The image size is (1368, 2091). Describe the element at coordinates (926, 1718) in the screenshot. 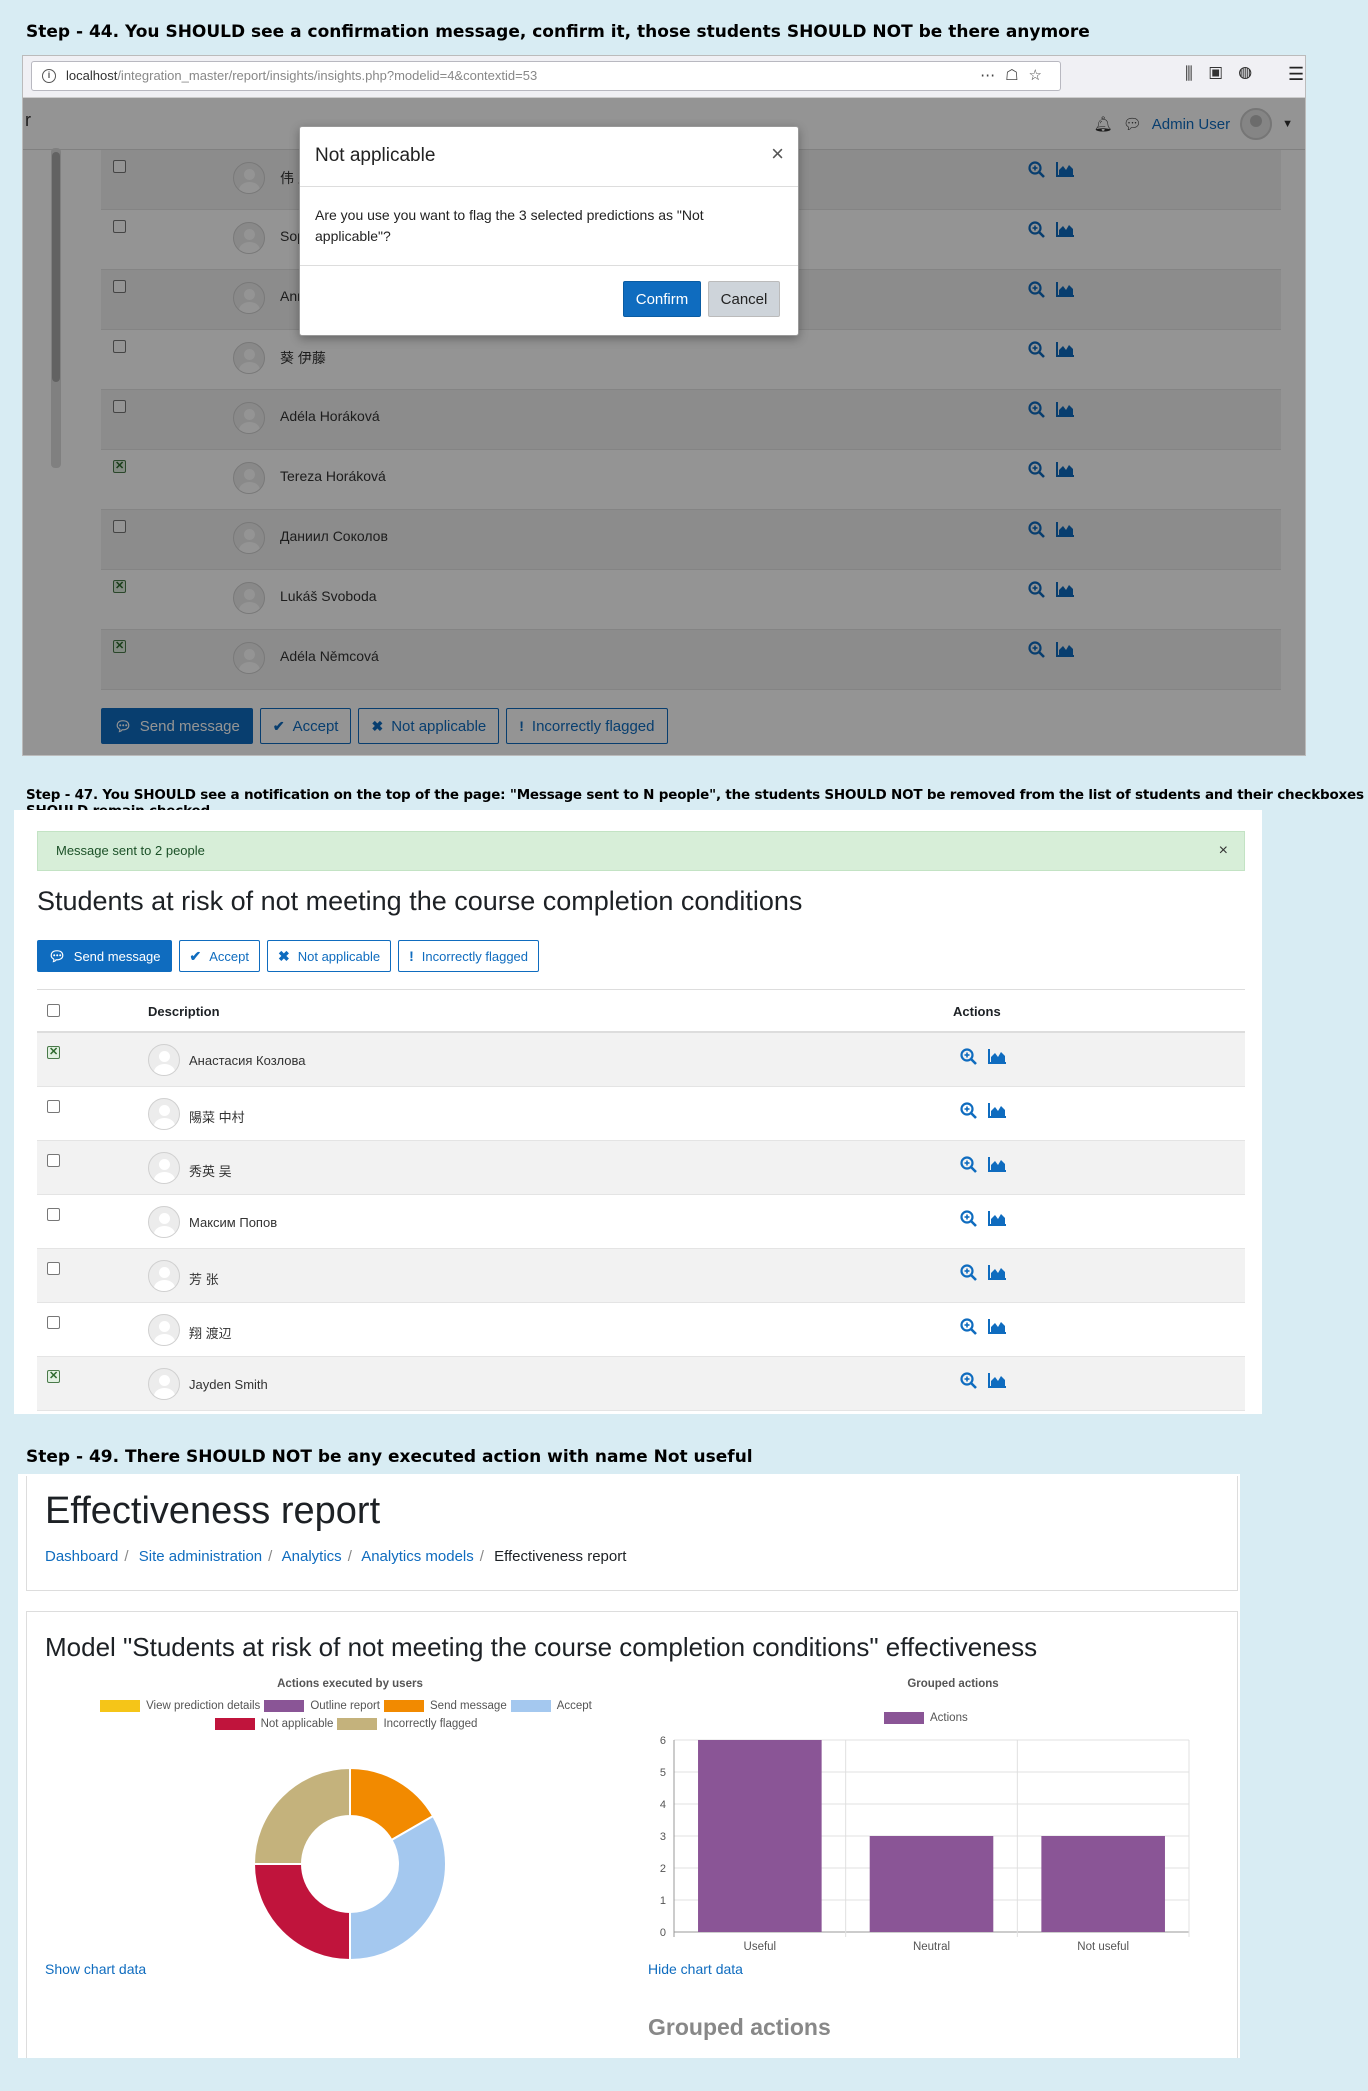

I see `legend-item: Actions` at that location.